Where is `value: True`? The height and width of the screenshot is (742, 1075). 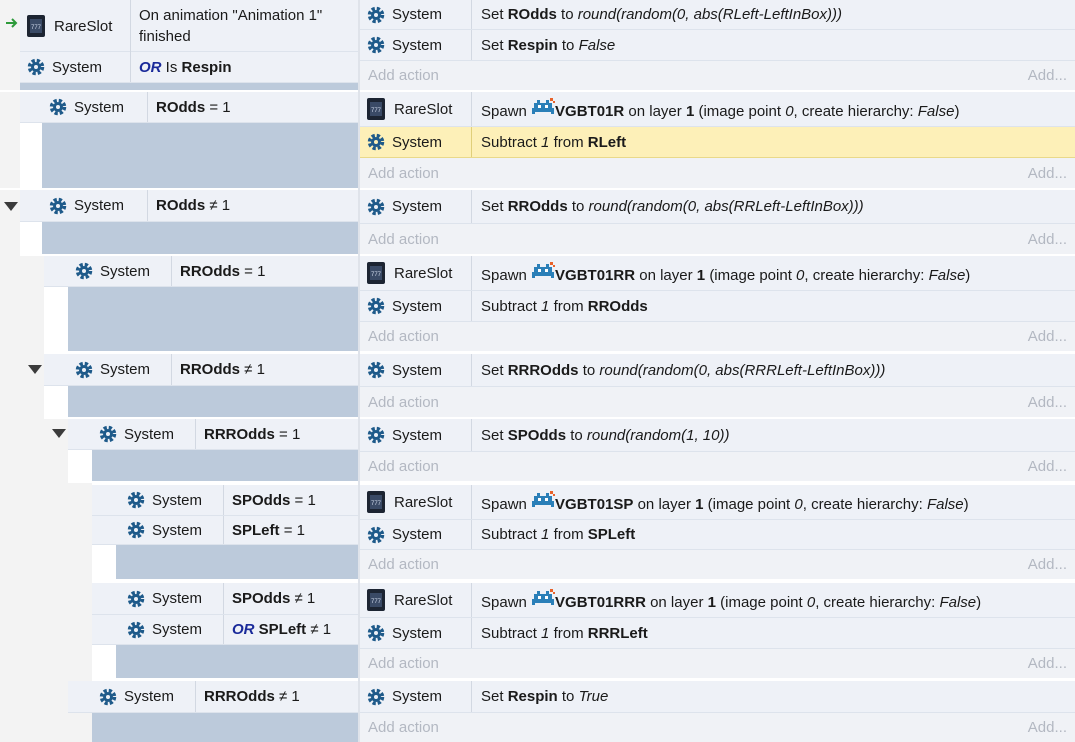 value: True is located at coordinates (593, 696).